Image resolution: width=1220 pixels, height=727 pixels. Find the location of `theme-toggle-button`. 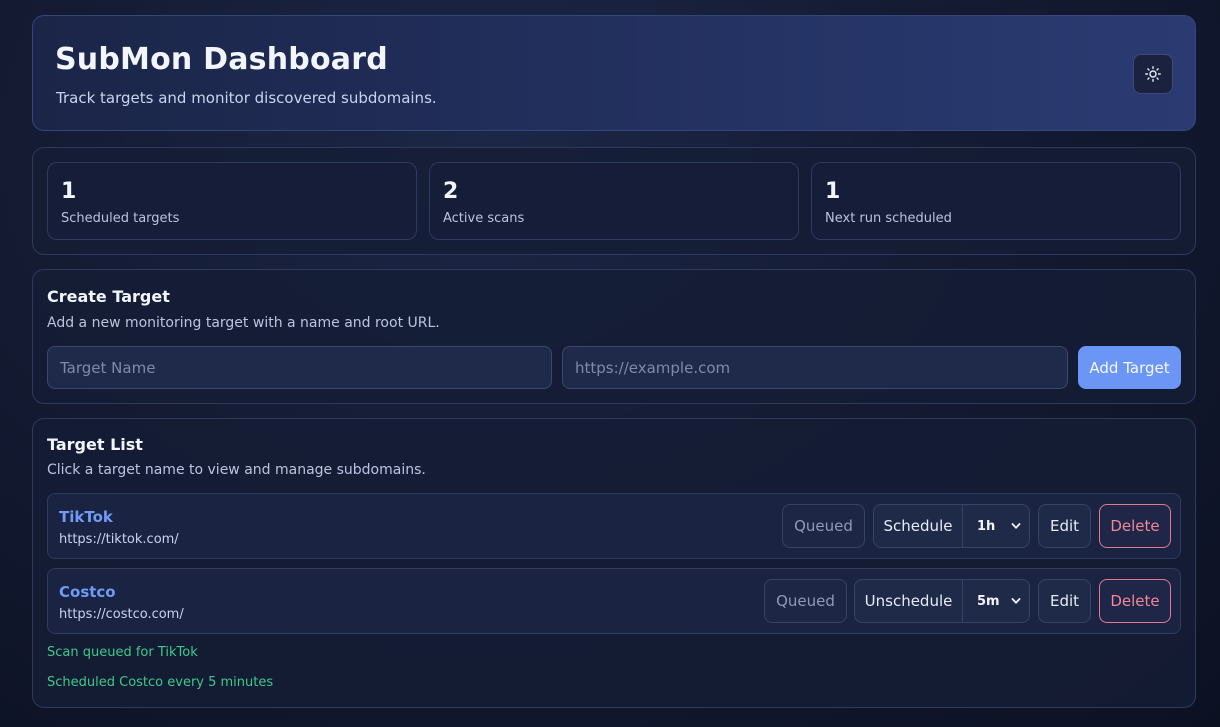

theme-toggle-button is located at coordinates (1153, 74).